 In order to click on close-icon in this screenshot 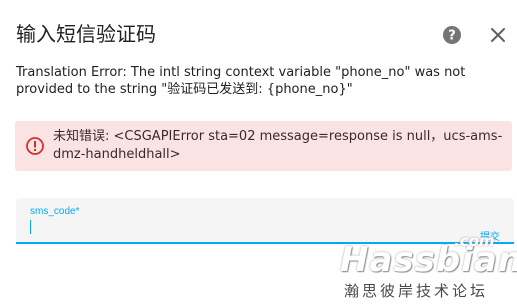, I will do `click(498, 35)`.